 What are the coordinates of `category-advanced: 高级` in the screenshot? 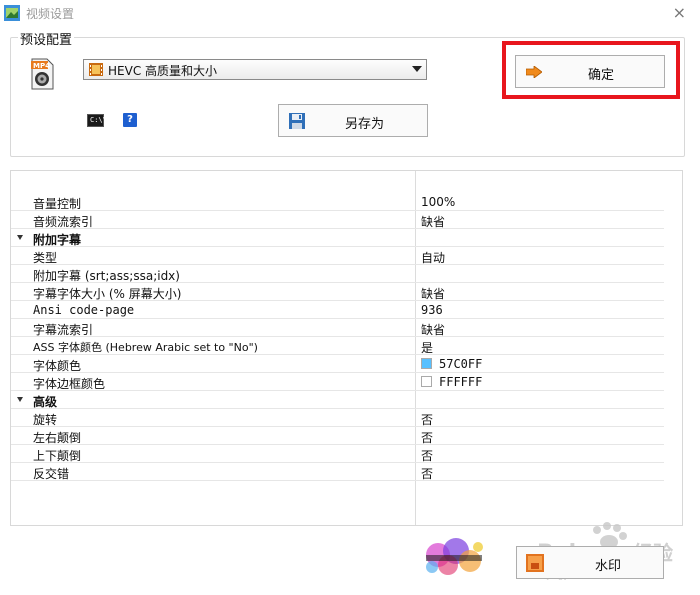 It's located at (337, 400).